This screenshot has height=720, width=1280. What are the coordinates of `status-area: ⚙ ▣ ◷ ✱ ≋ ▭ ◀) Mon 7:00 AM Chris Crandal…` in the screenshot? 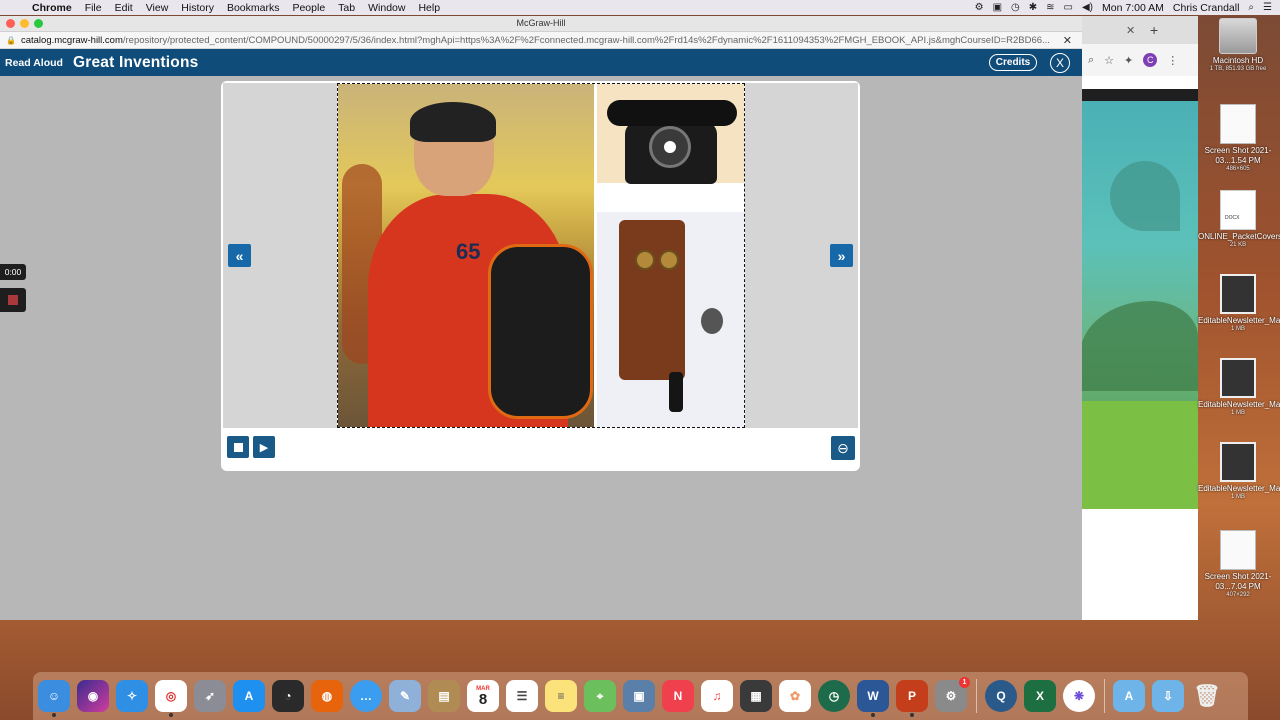 It's located at (1119, 7).